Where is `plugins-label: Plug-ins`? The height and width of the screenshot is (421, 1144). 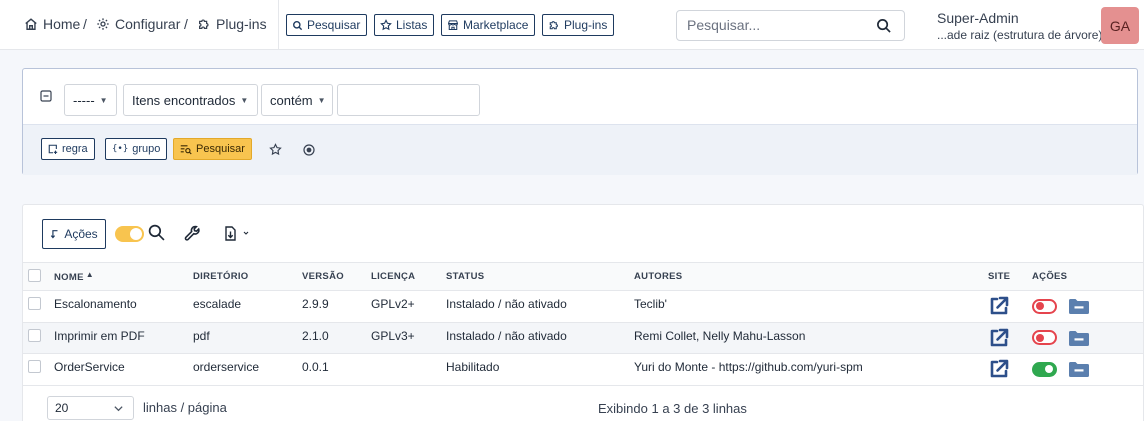 plugins-label: Plug-ins is located at coordinates (586, 25).